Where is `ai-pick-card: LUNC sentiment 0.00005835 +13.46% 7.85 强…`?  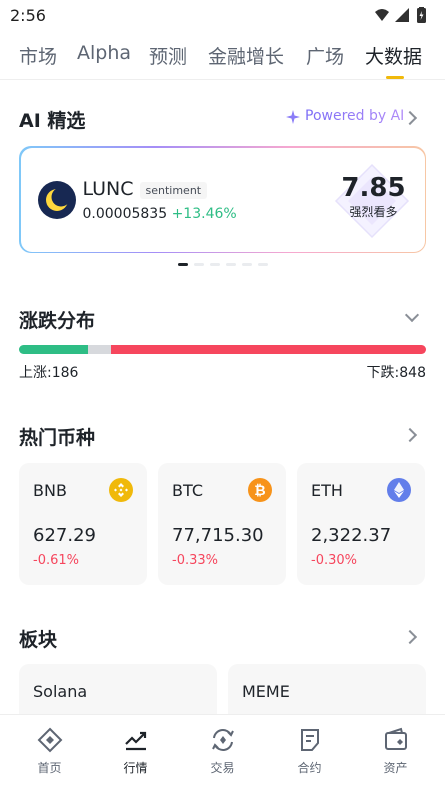 ai-pick-card: LUNC sentiment 0.00005835 +13.46% 7.85 强… is located at coordinates (222, 199).